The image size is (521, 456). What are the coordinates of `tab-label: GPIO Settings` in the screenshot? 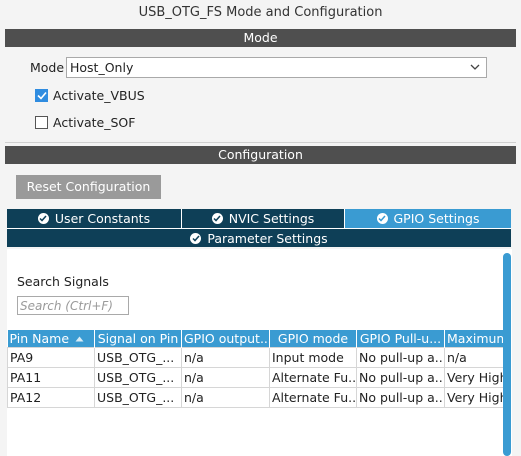 It's located at (436, 218).